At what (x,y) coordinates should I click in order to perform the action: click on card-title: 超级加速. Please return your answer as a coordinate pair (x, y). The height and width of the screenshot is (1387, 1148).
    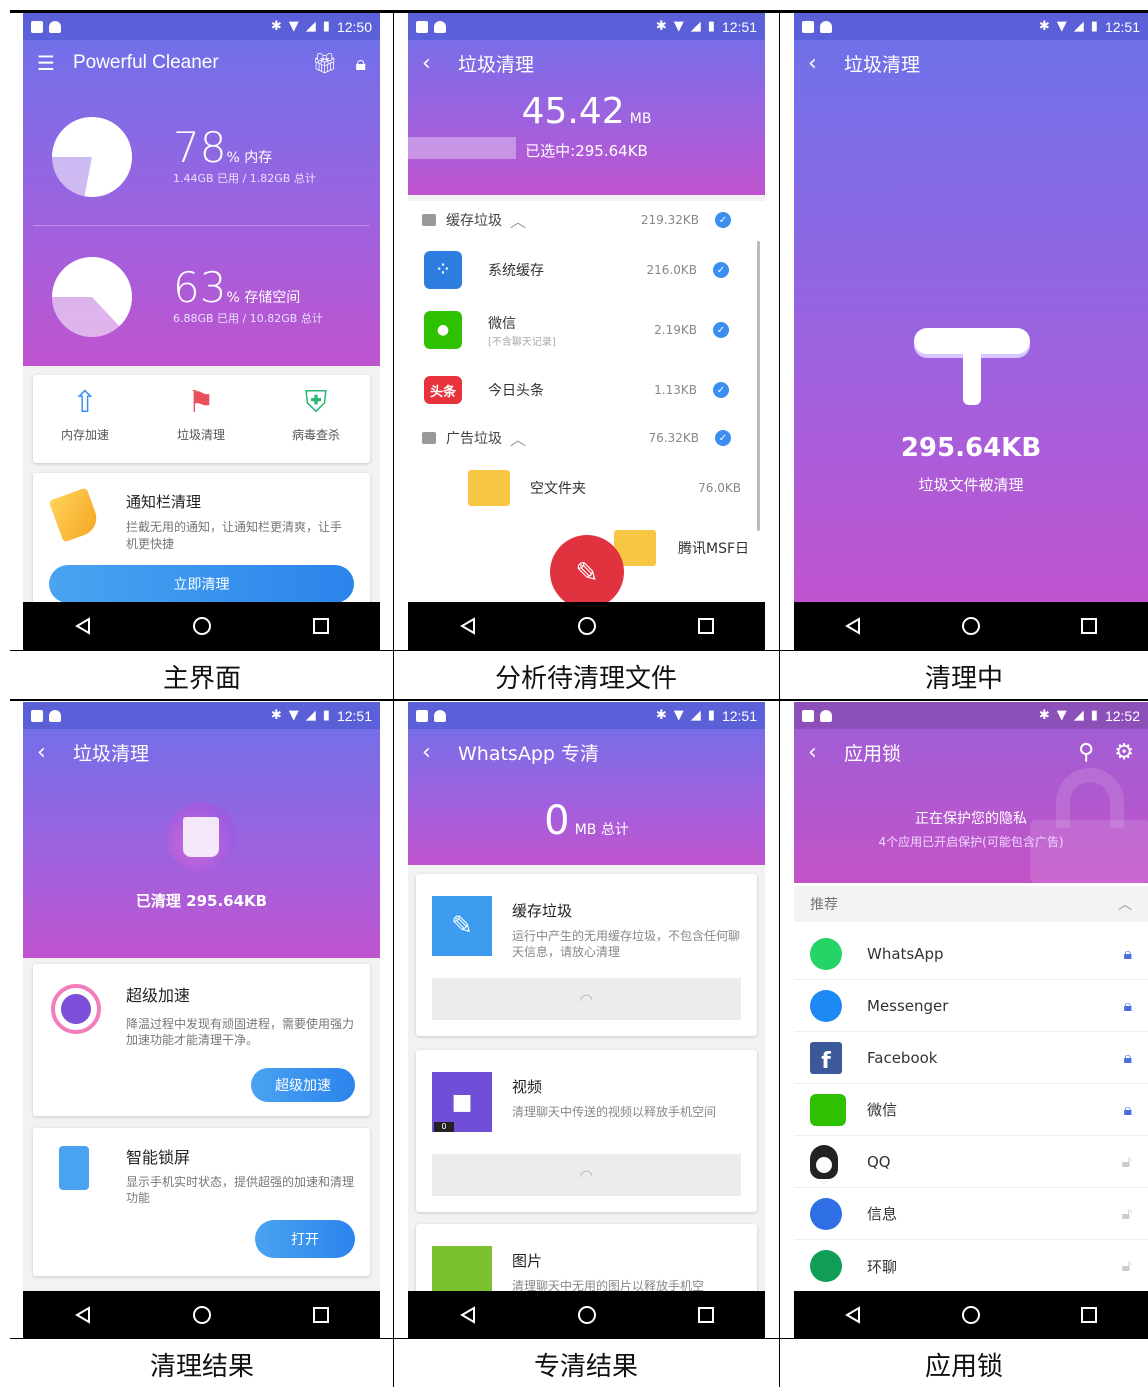
    Looking at the image, I should click on (158, 995).